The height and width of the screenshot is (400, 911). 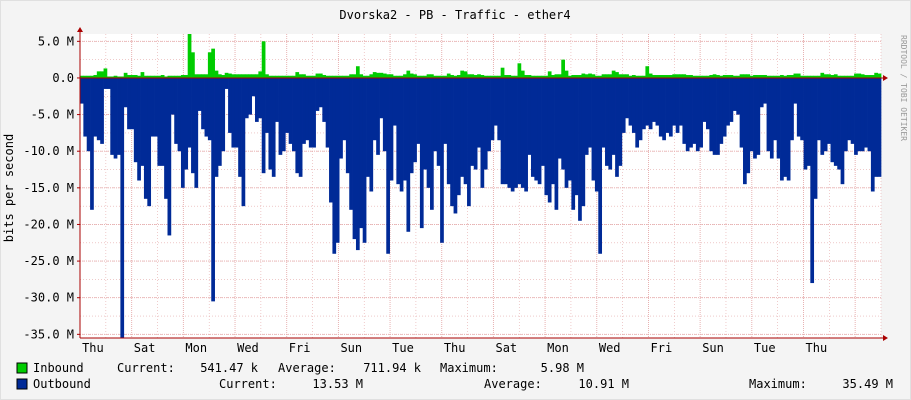 What do you see at coordinates (778, 384) in the screenshot?
I see `legend-maximum-label-outbound: Maximum:` at bounding box center [778, 384].